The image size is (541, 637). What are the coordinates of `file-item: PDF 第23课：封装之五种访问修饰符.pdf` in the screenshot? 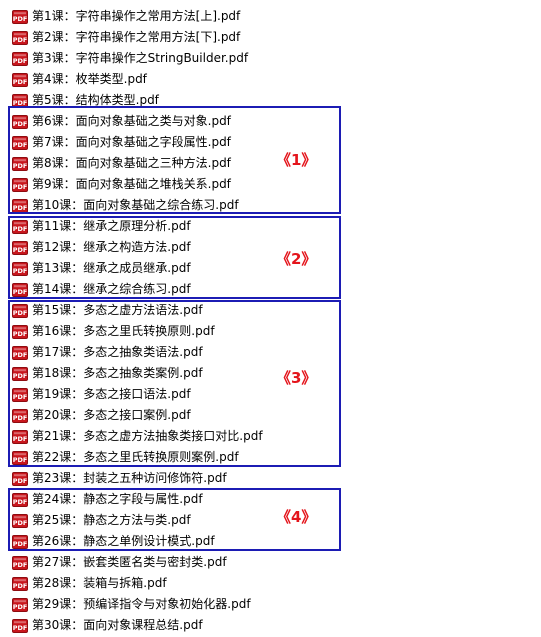 It's located at (137, 477).